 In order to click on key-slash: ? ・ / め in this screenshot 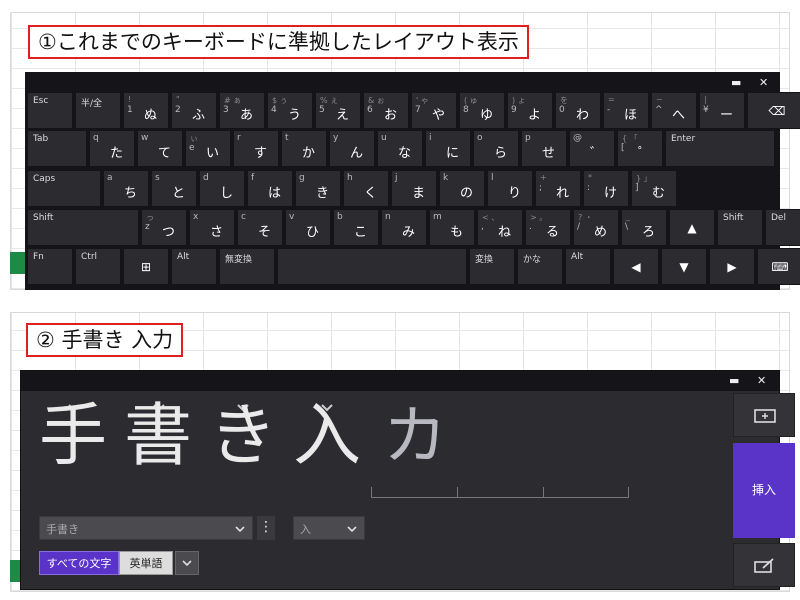, I will do `click(596, 227)`.